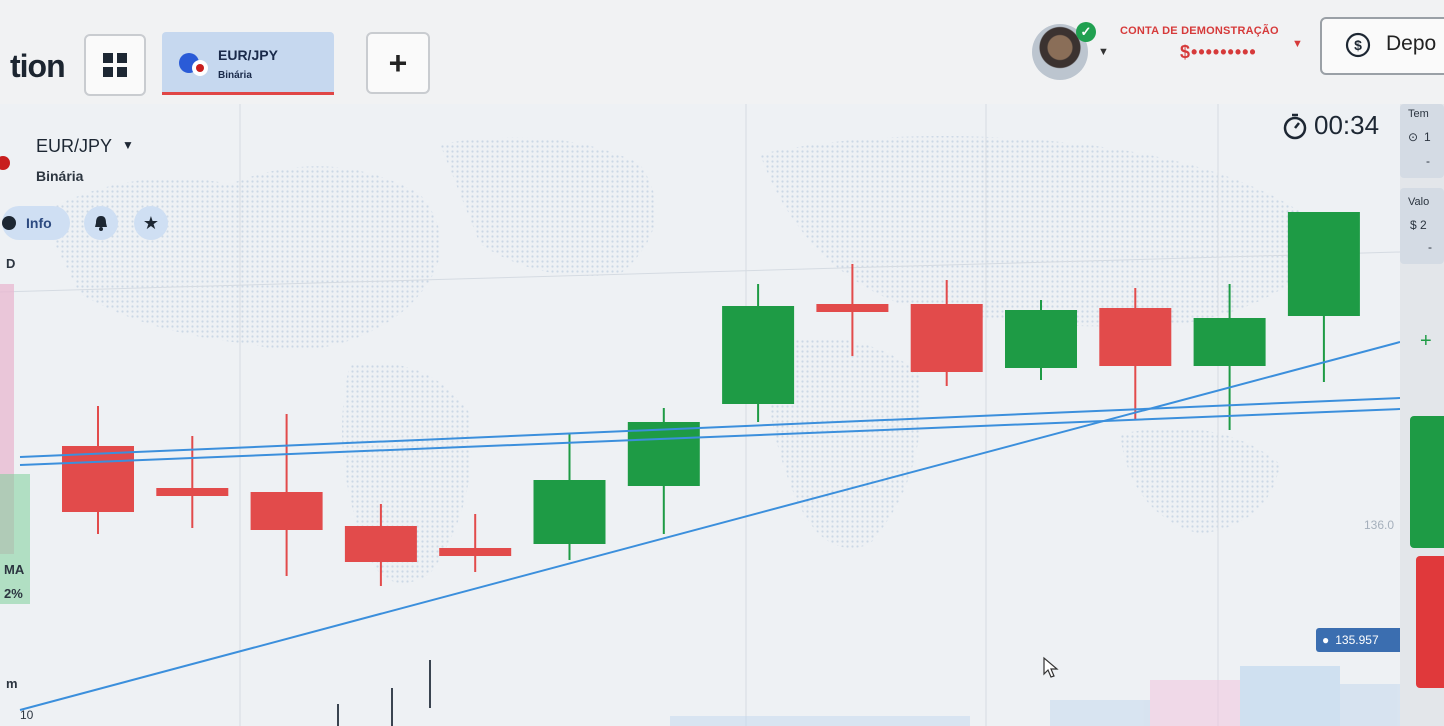 This screenshot has width=1444, height=726. Describe the element at coordinates (1427, 137) in the screenshot. I see `time-value: 1` at that location.